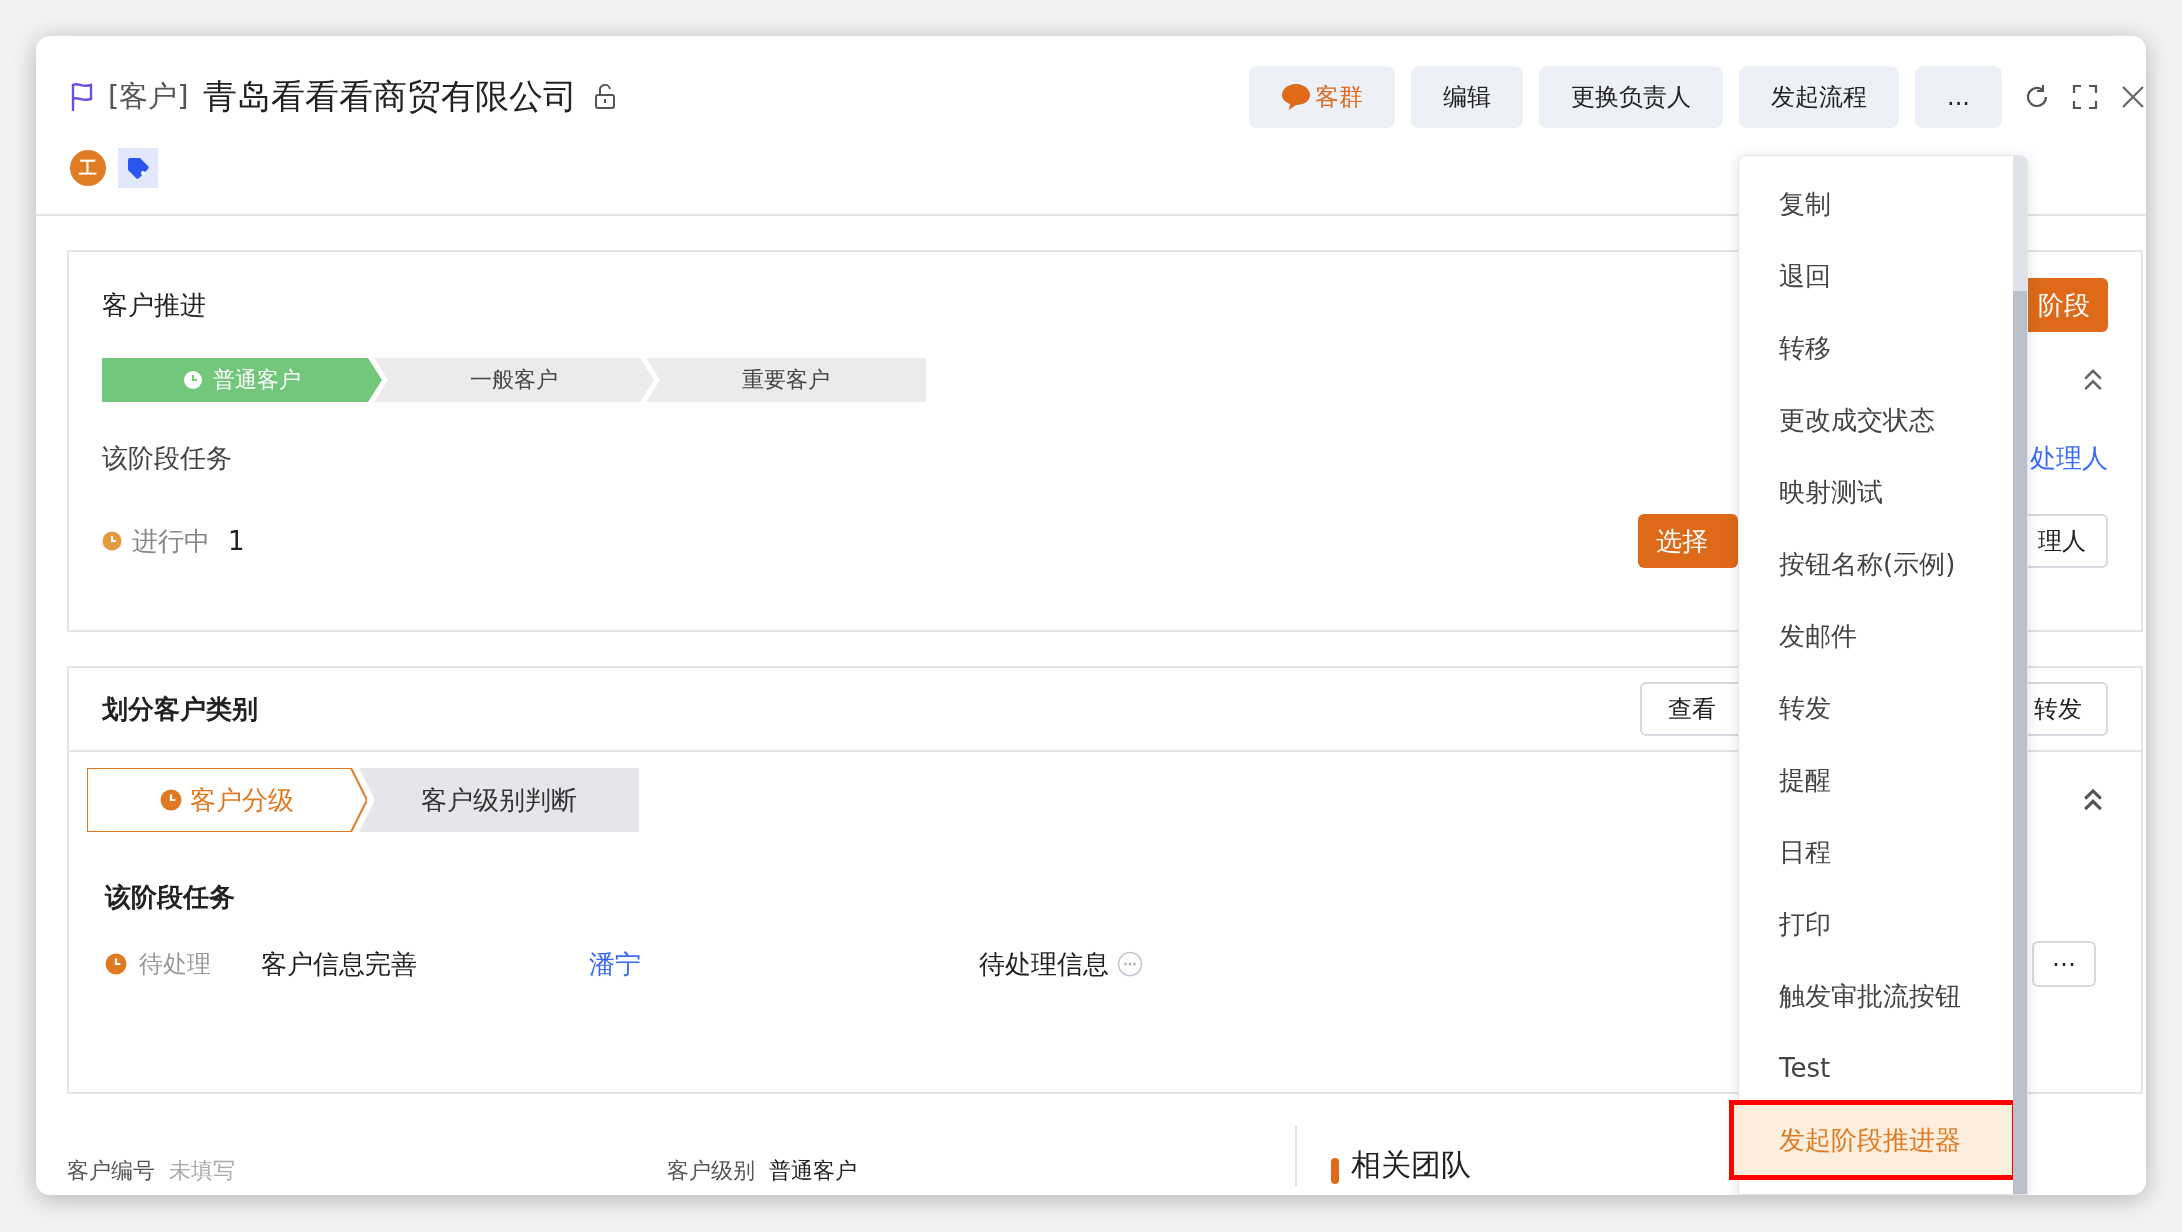 This screenshot has height=1232, width=2182. Describe the element at coordinates (499, 800) in the screenshot. I see `stage-step: 客户级别判断` at that location.